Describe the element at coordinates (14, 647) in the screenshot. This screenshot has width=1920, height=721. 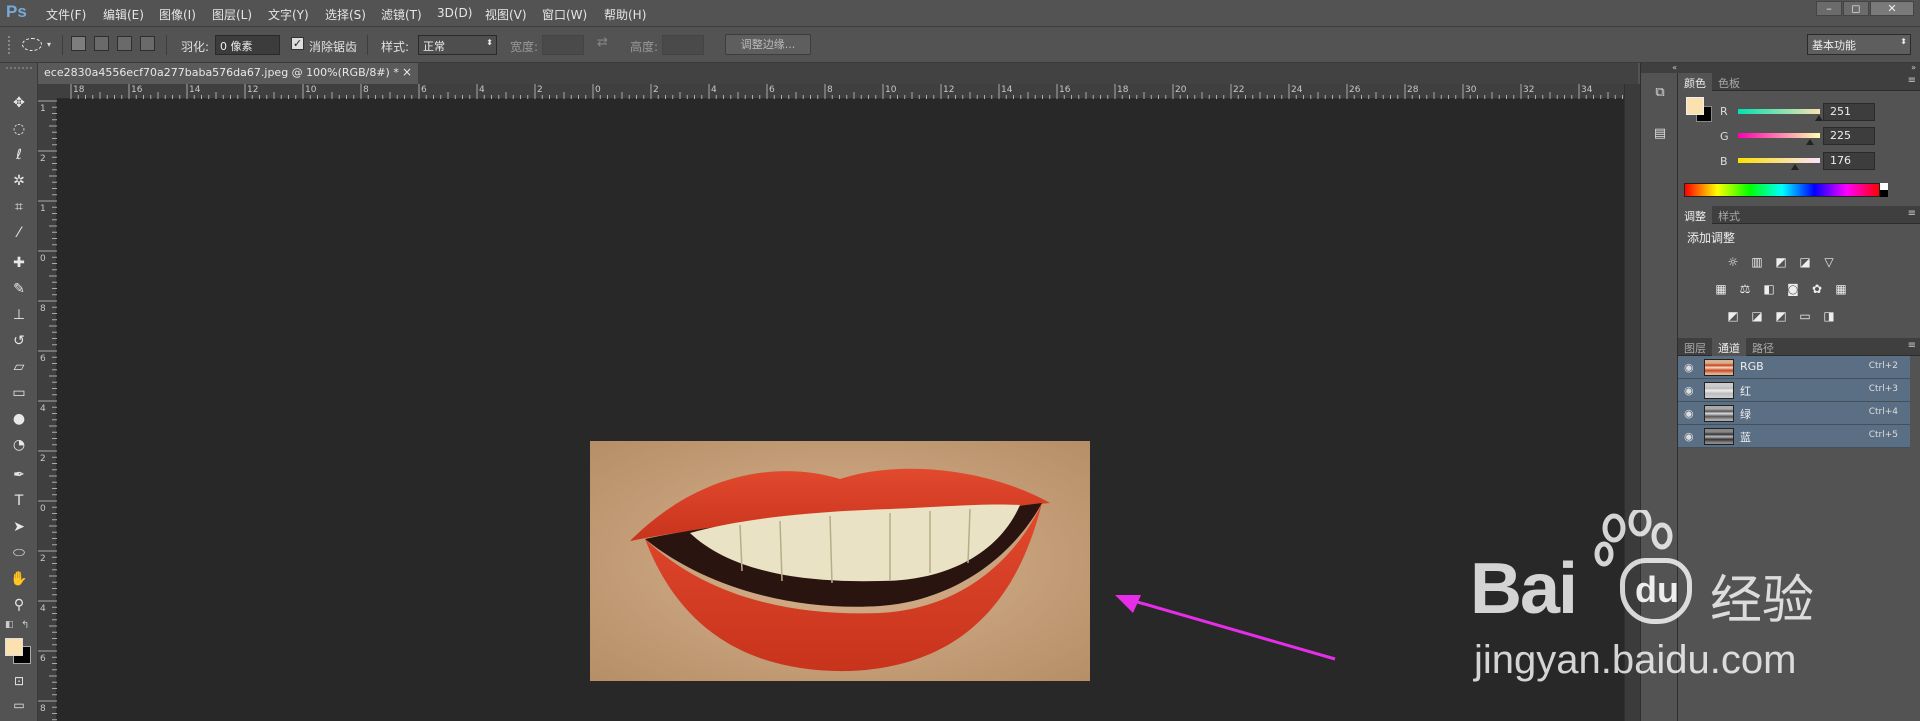
I see `foreground-color-swatch` at that location.